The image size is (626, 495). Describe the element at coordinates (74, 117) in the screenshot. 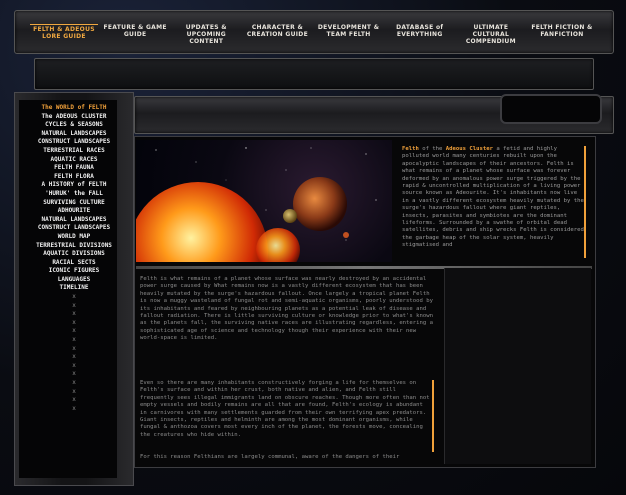

I see `sidebar-item-adeous-cluster: The ADEOUS CLUSTER` at that location.